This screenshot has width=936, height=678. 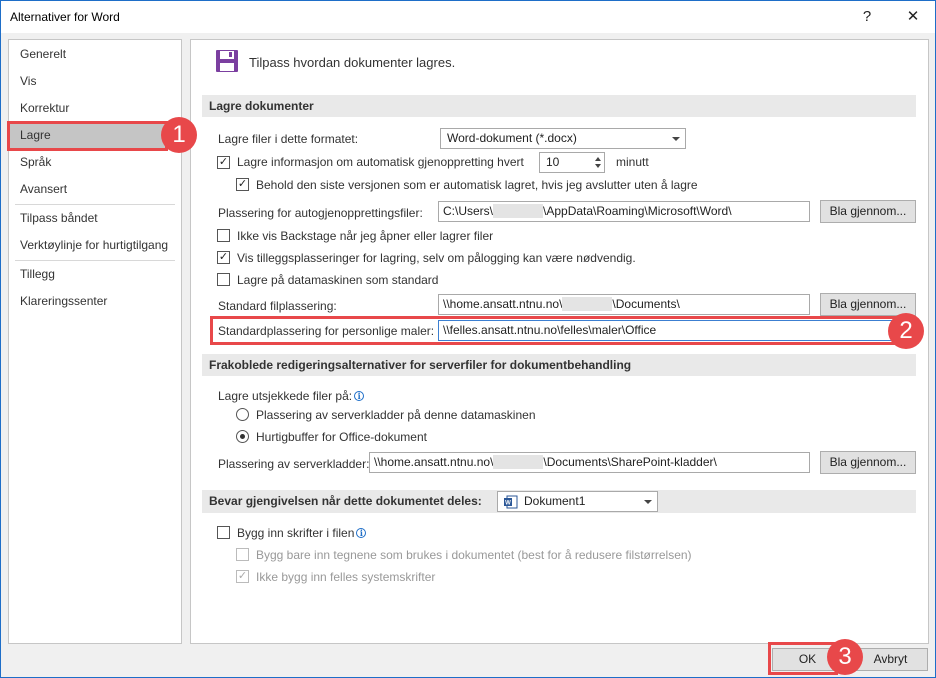 I want to click on no-common-fonts-checkbox: ✓, so click(x=242, y=576).